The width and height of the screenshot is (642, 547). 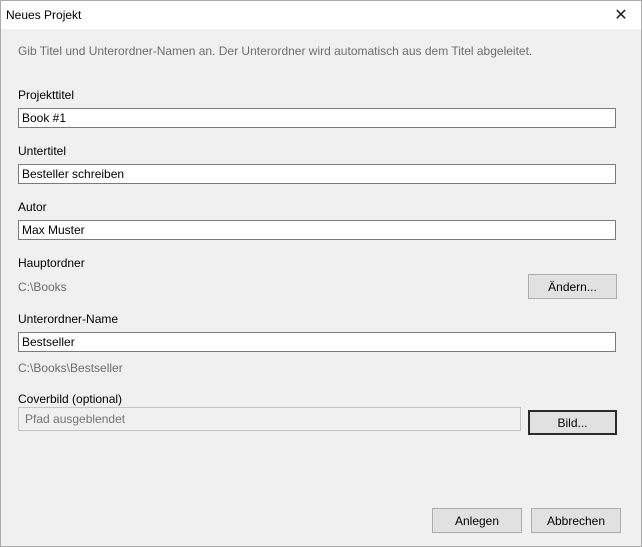 I want to click on close-icon: ✕, so click(x=621, y=15).